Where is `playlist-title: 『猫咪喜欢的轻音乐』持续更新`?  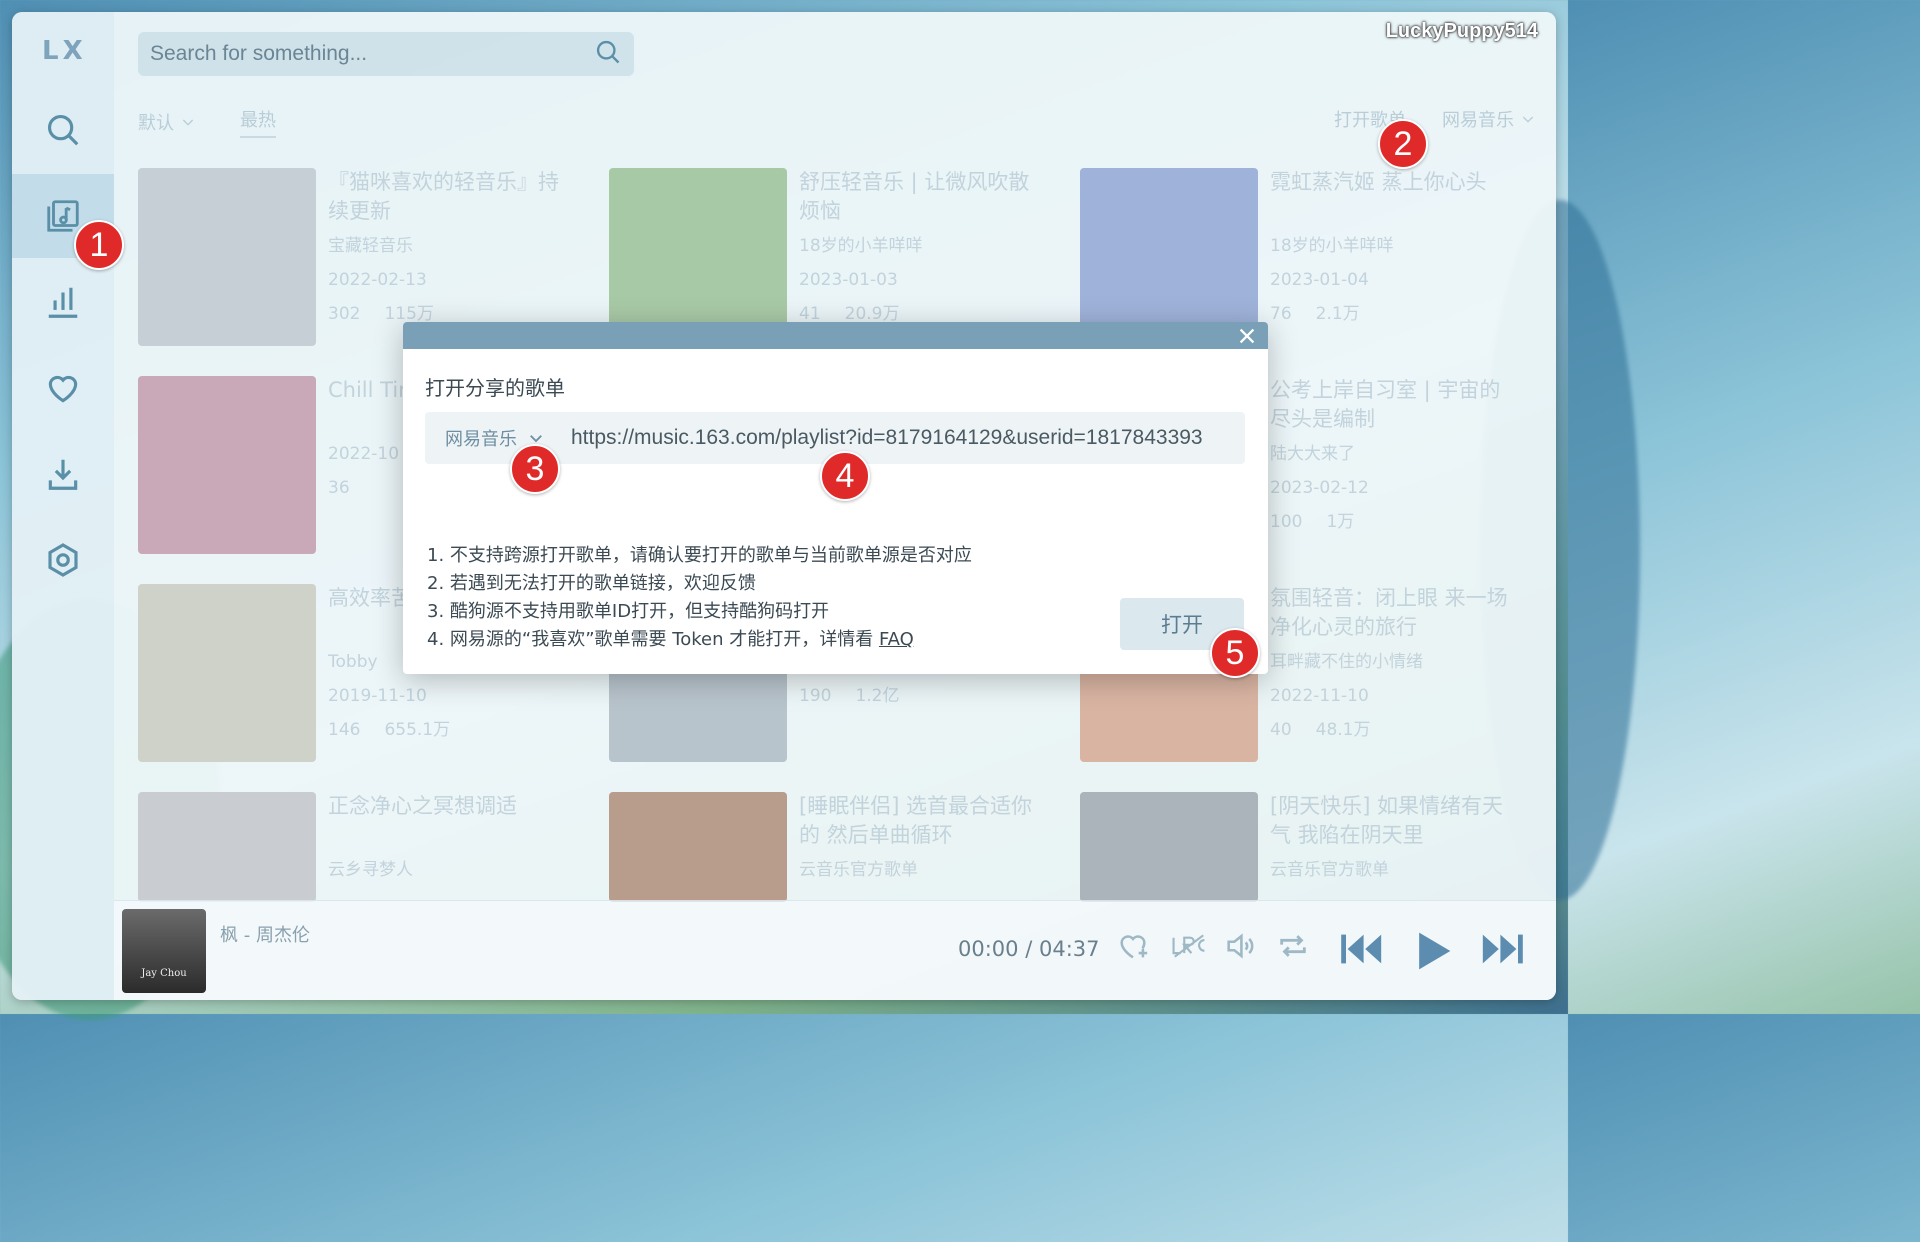
playlist-title: 『猫咪喜欢的轻音乐』持续更新 is located at coordinates (443, 196).